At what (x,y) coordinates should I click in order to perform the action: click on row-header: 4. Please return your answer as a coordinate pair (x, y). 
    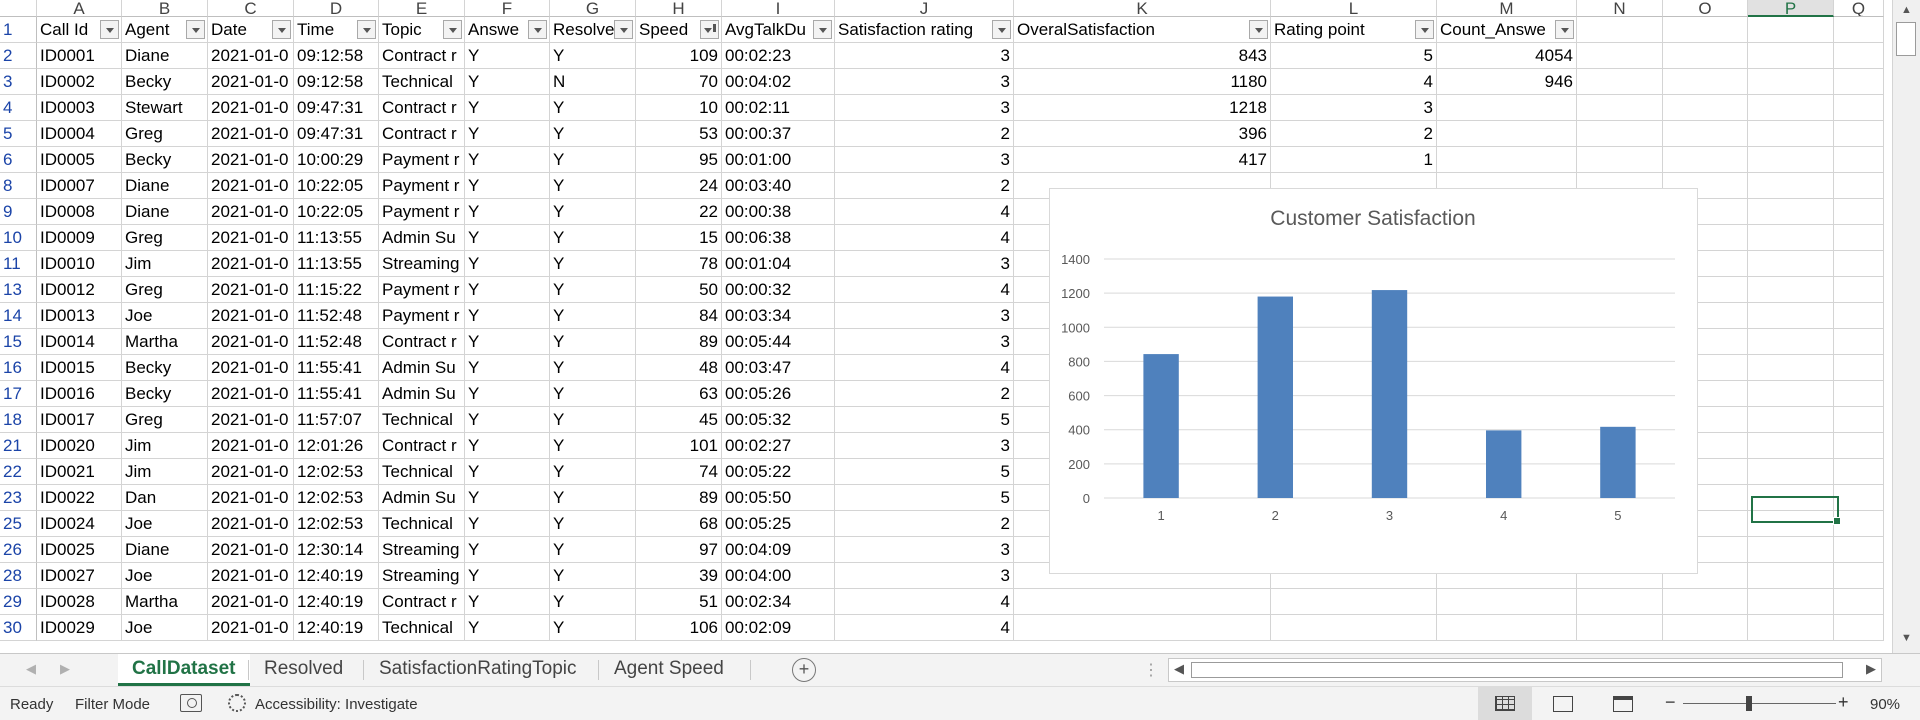
    Looking at the image, I should click on (18, 108).